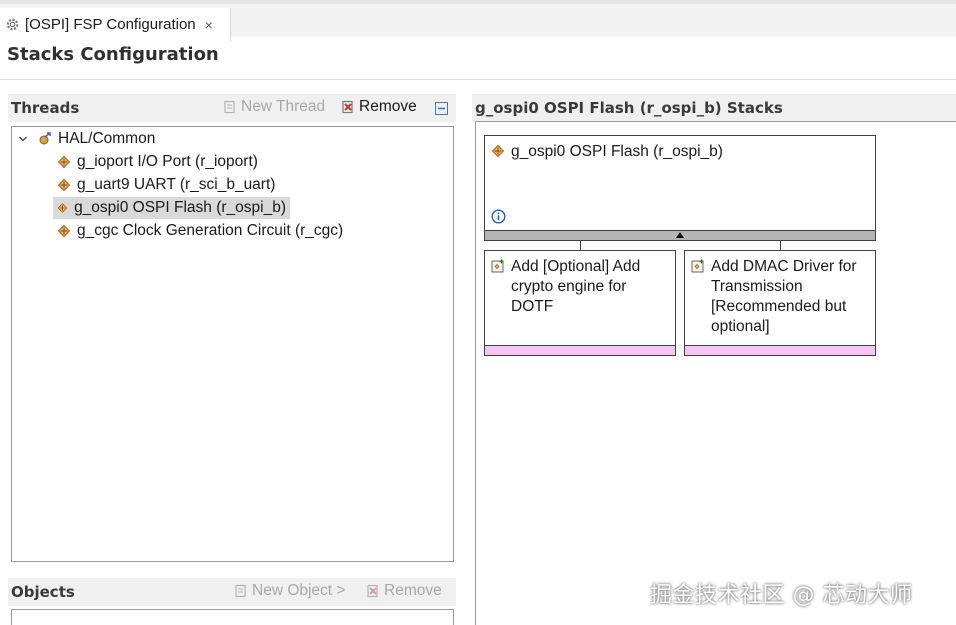 The image size is (956, 625). I want to click on remove-object-label: Remove, so click(413, 590).